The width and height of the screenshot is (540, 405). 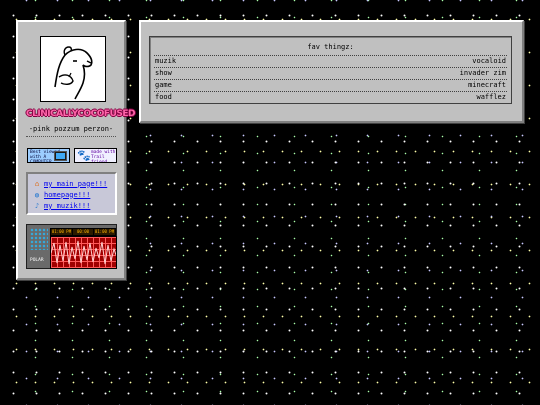 I want to click on fav-key: muzik, so click(x=166, y=61).